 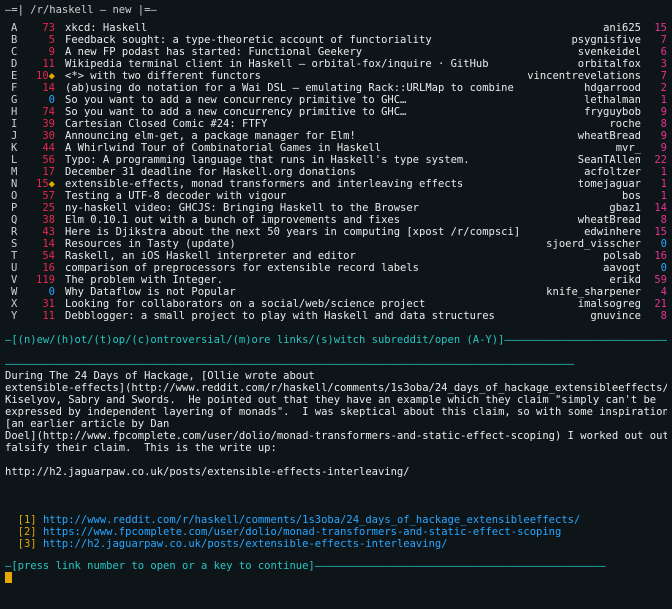 I want to click on post-title: Cartesian Closed Comic #24: FTFY, so click(x=300, y=124).